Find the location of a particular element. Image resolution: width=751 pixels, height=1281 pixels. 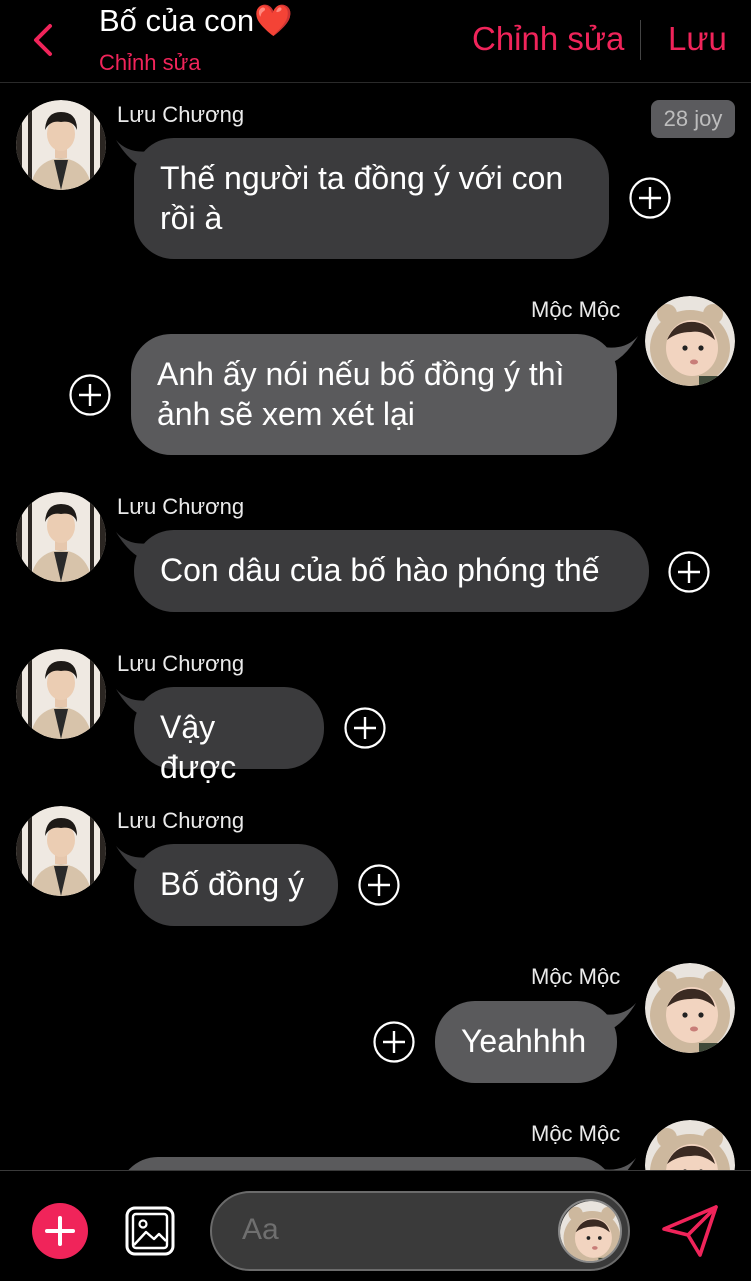

heart-emoji-icon: ❤️ is located at coordinates (273, 21).